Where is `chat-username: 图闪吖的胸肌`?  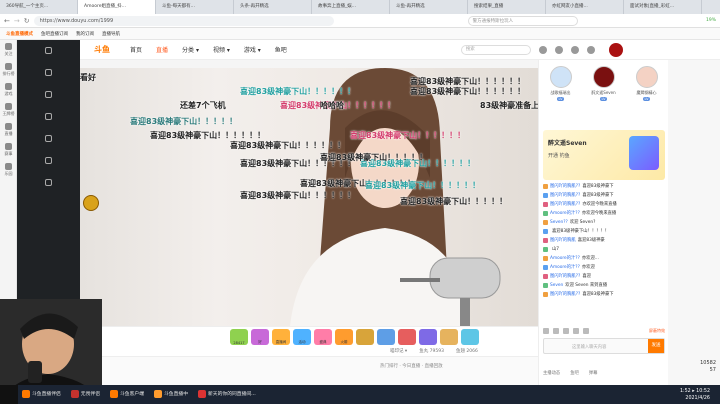
chat-username: 图闪吖的胸肌 is located at coordinates (563, 241).